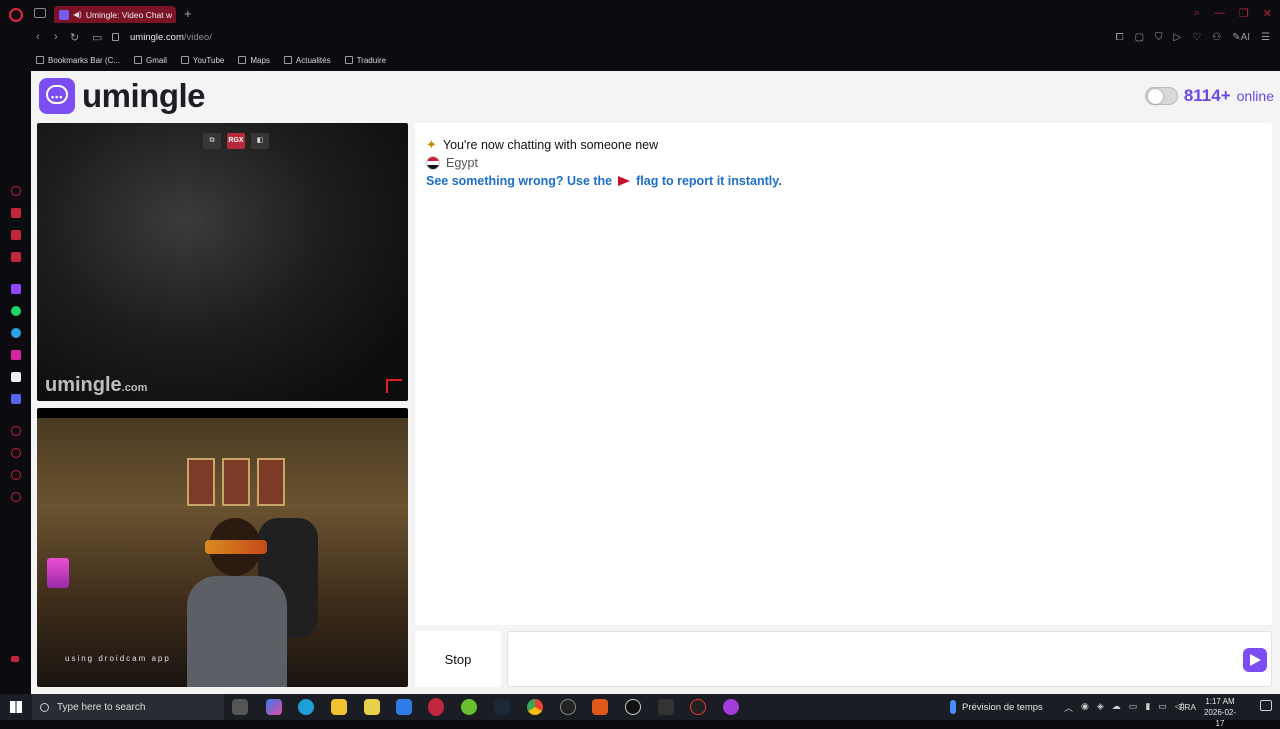  I want to click on search-tabs-icon: ⌕, so click(1197, 13).